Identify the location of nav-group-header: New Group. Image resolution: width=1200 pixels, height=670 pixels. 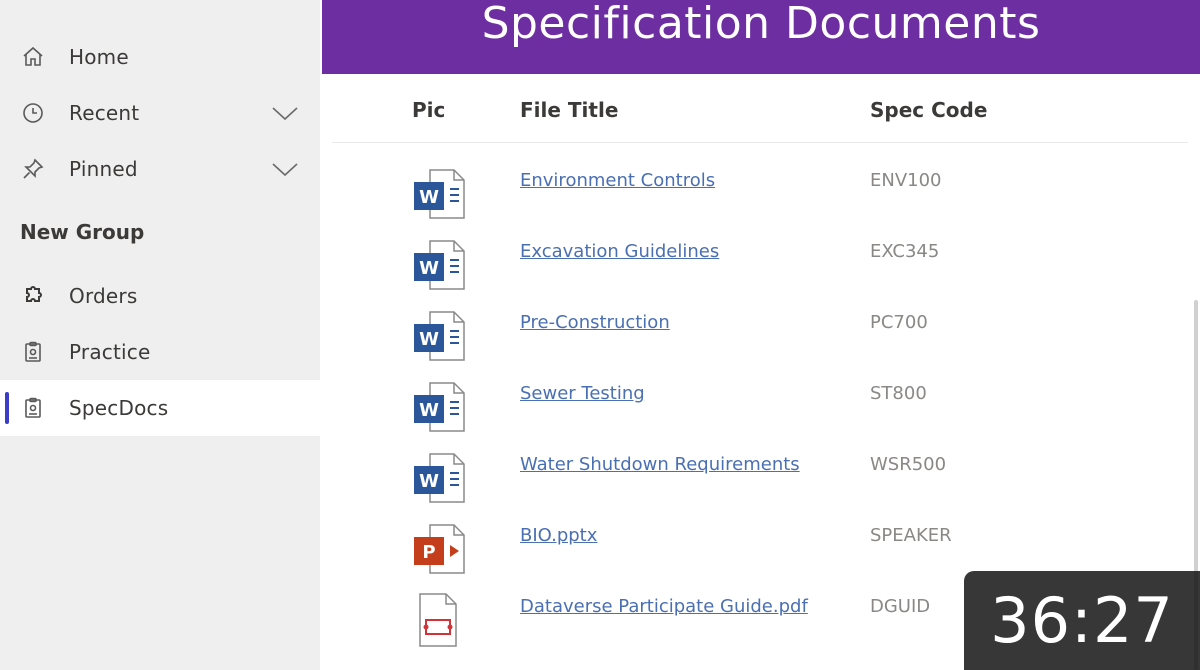
(82, 232).